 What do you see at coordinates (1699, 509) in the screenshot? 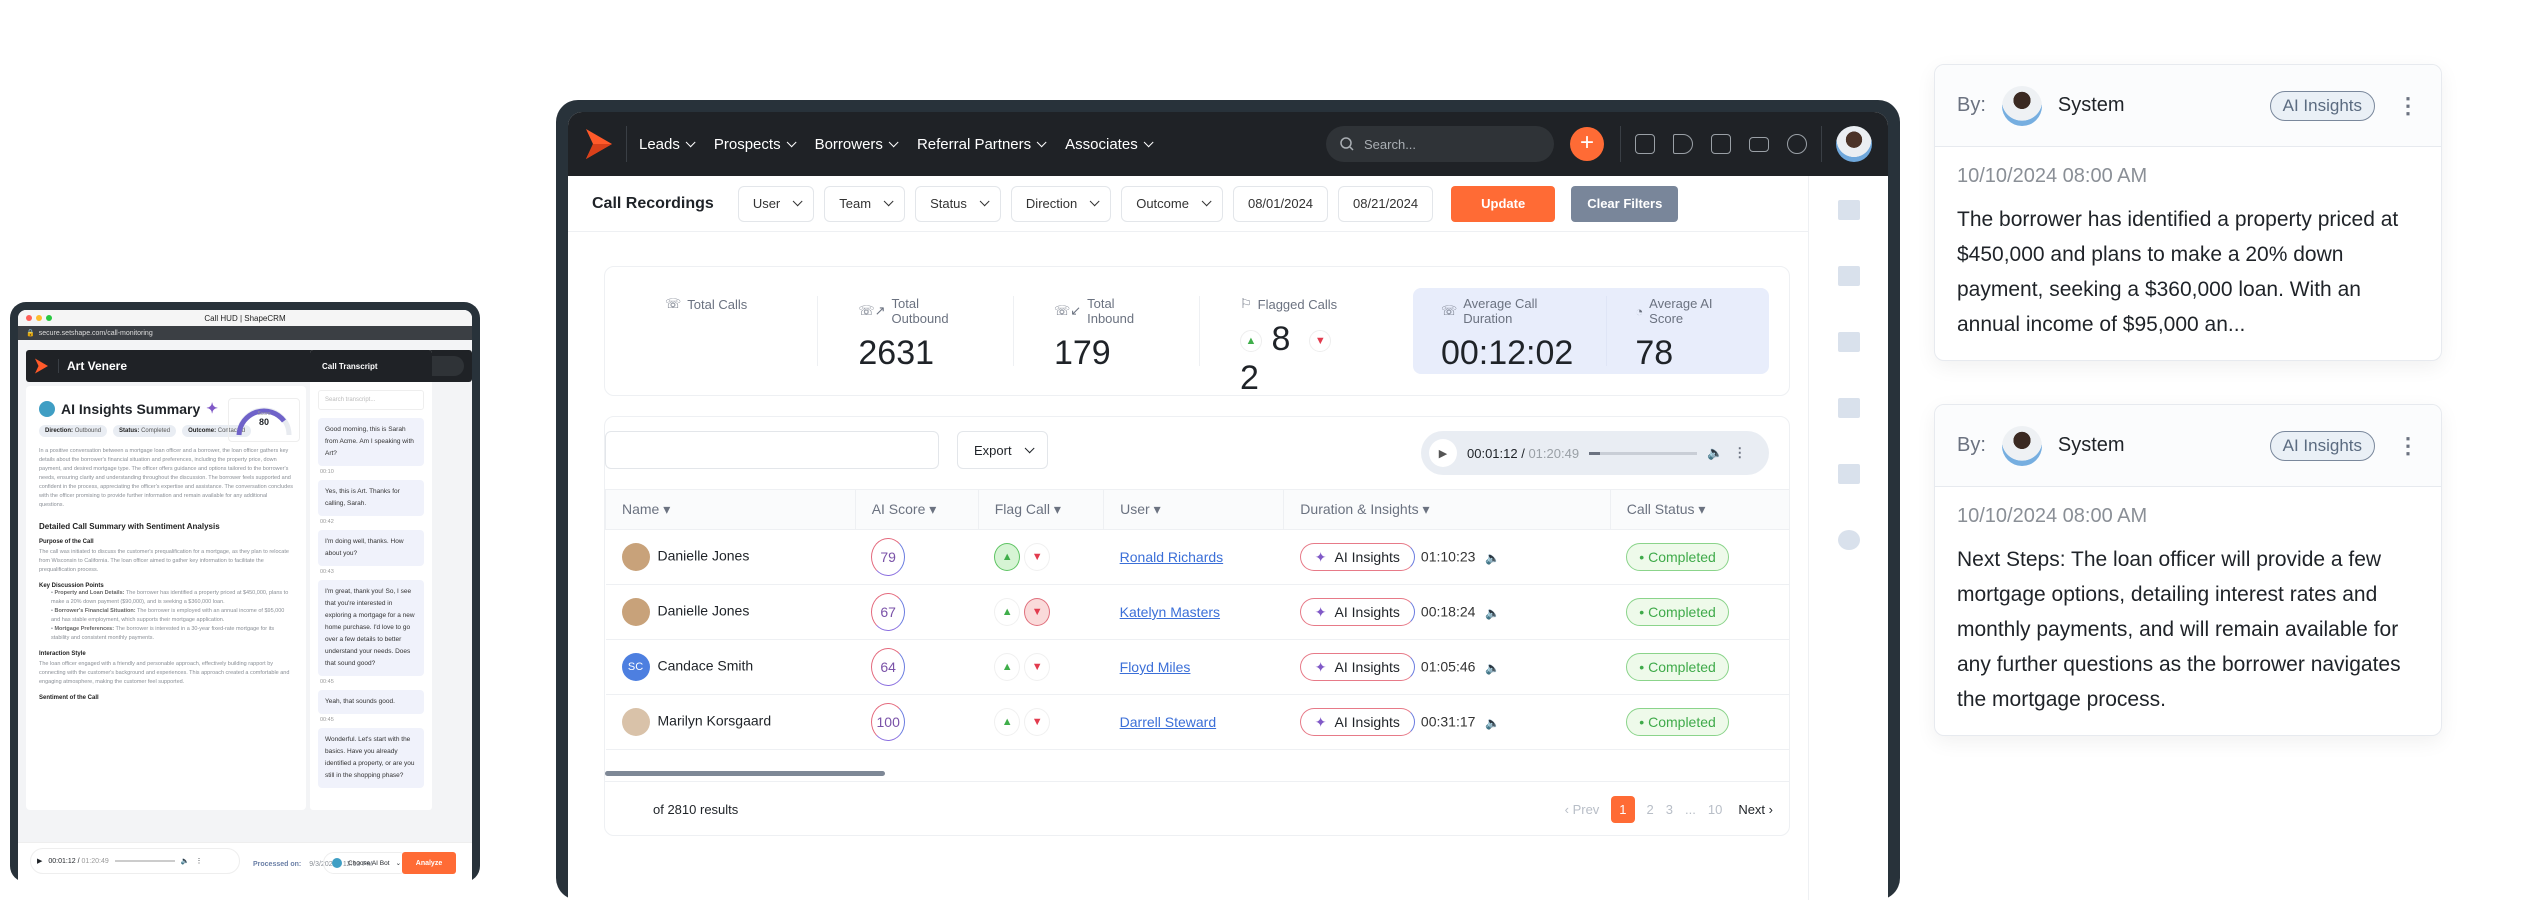
I see `column-header-call-status: Call Status ▾` at bounding box center [1699, 509].